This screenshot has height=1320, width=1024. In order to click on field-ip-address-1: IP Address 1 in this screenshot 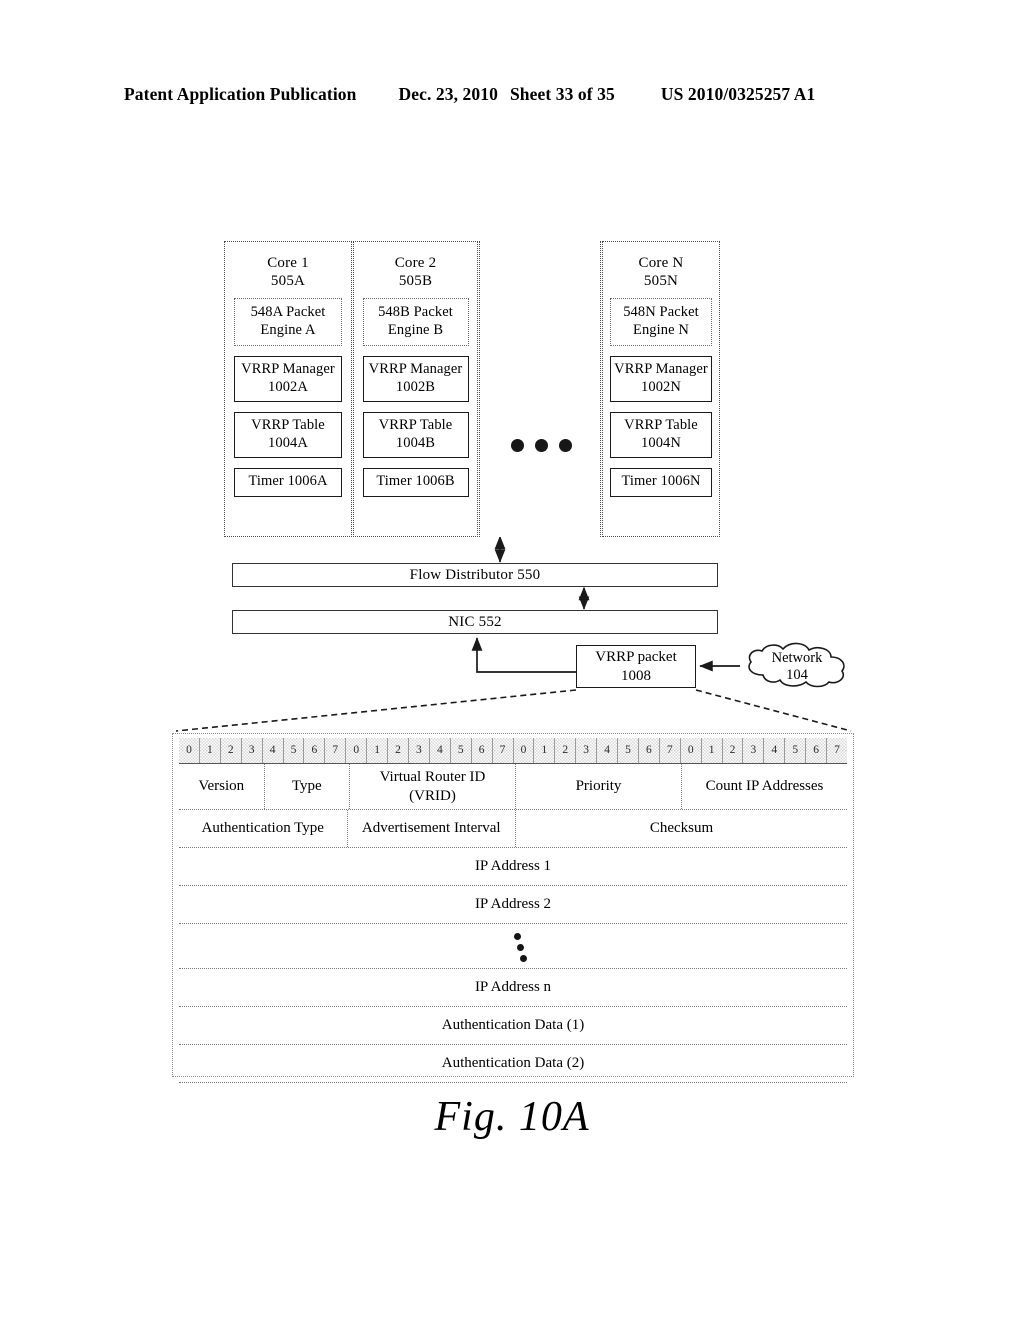, I will do `click(513, 866)`.